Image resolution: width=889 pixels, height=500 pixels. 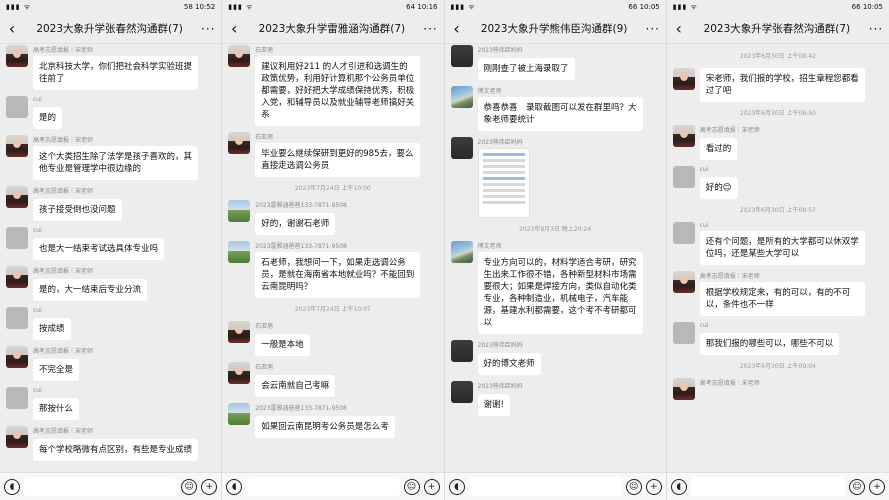 What do you see at coordinates (526, 69) in the screenshot?
I see `message-bubble: 刚刚查了被上海录取了` at bounding box center [526, 69].